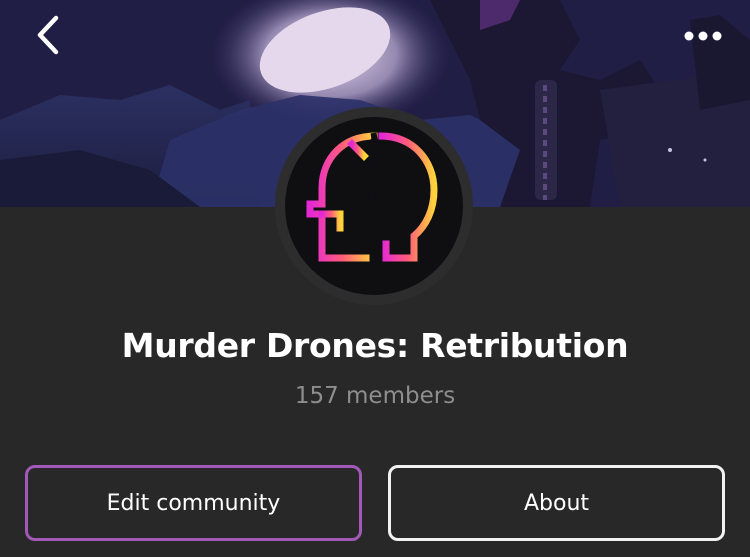 This screenshot has height=557, width=750. I want to click on community-avatar, so click(374, 206).